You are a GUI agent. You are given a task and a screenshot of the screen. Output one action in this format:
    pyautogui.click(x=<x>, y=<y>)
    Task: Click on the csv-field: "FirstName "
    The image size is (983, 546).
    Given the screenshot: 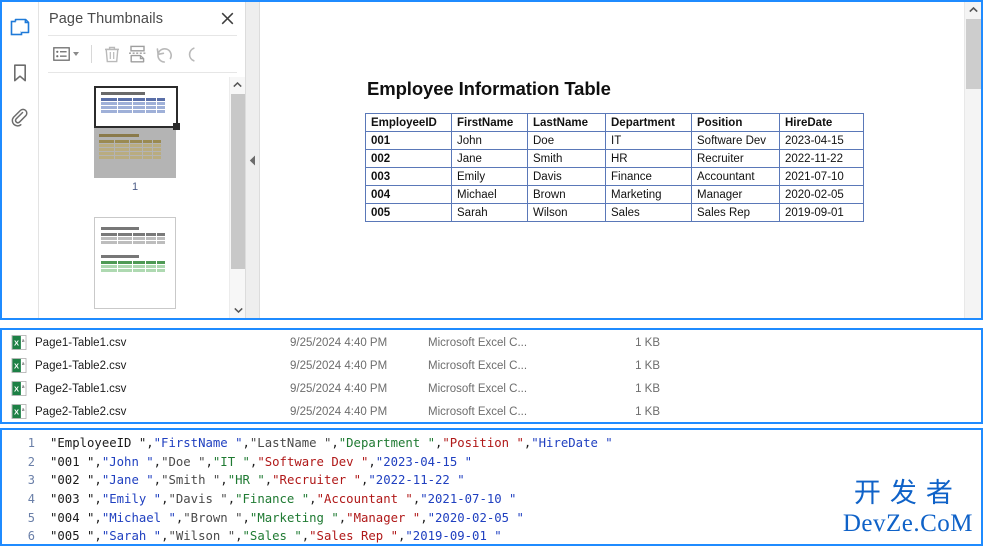 What is the action you would take?
    pyautogui.click(x=198, y=443)
    